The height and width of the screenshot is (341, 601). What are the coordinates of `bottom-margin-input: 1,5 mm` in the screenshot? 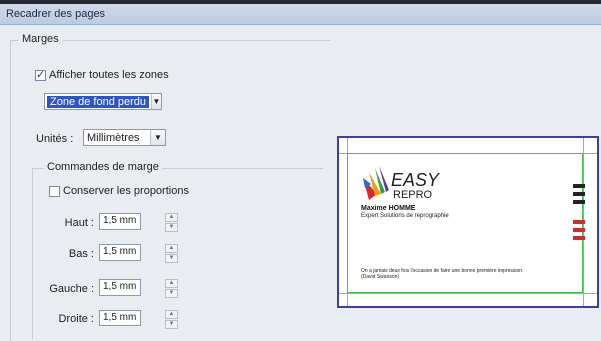 It's located at (120, 252).